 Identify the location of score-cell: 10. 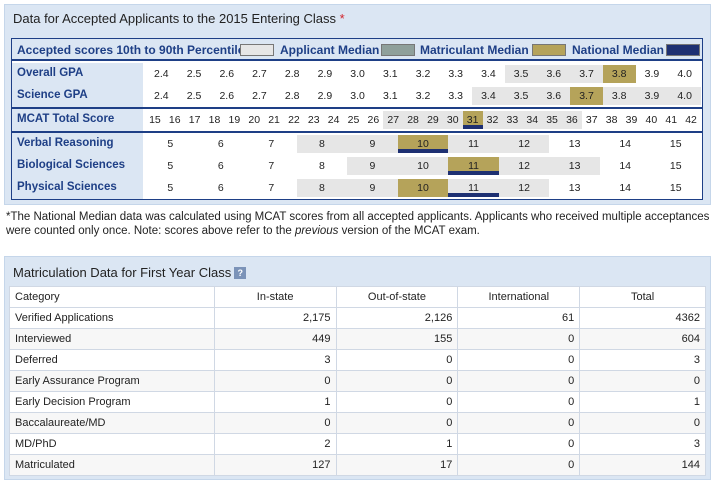
(423, 166).